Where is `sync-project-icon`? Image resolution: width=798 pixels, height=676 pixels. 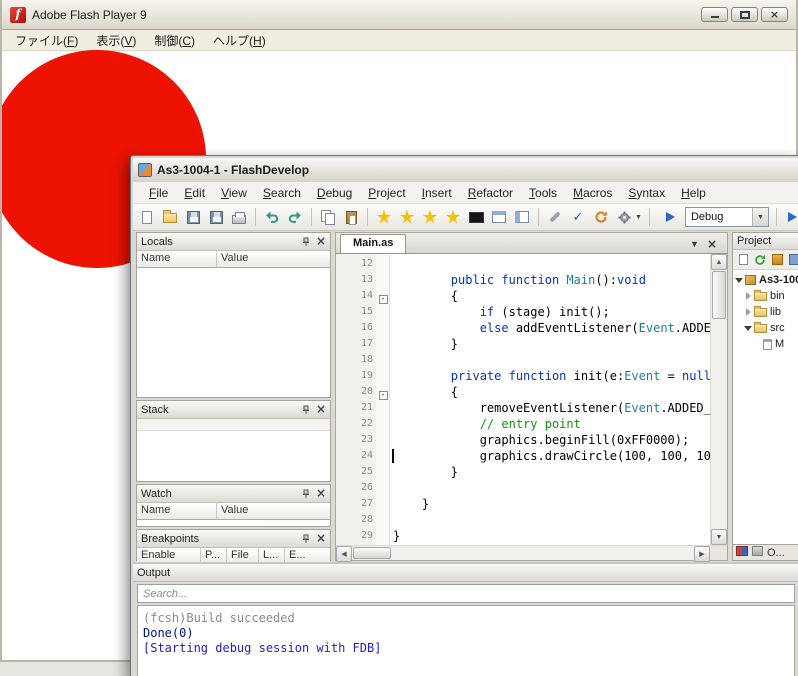
sync-project-icon is located at coordinates (792, 260).